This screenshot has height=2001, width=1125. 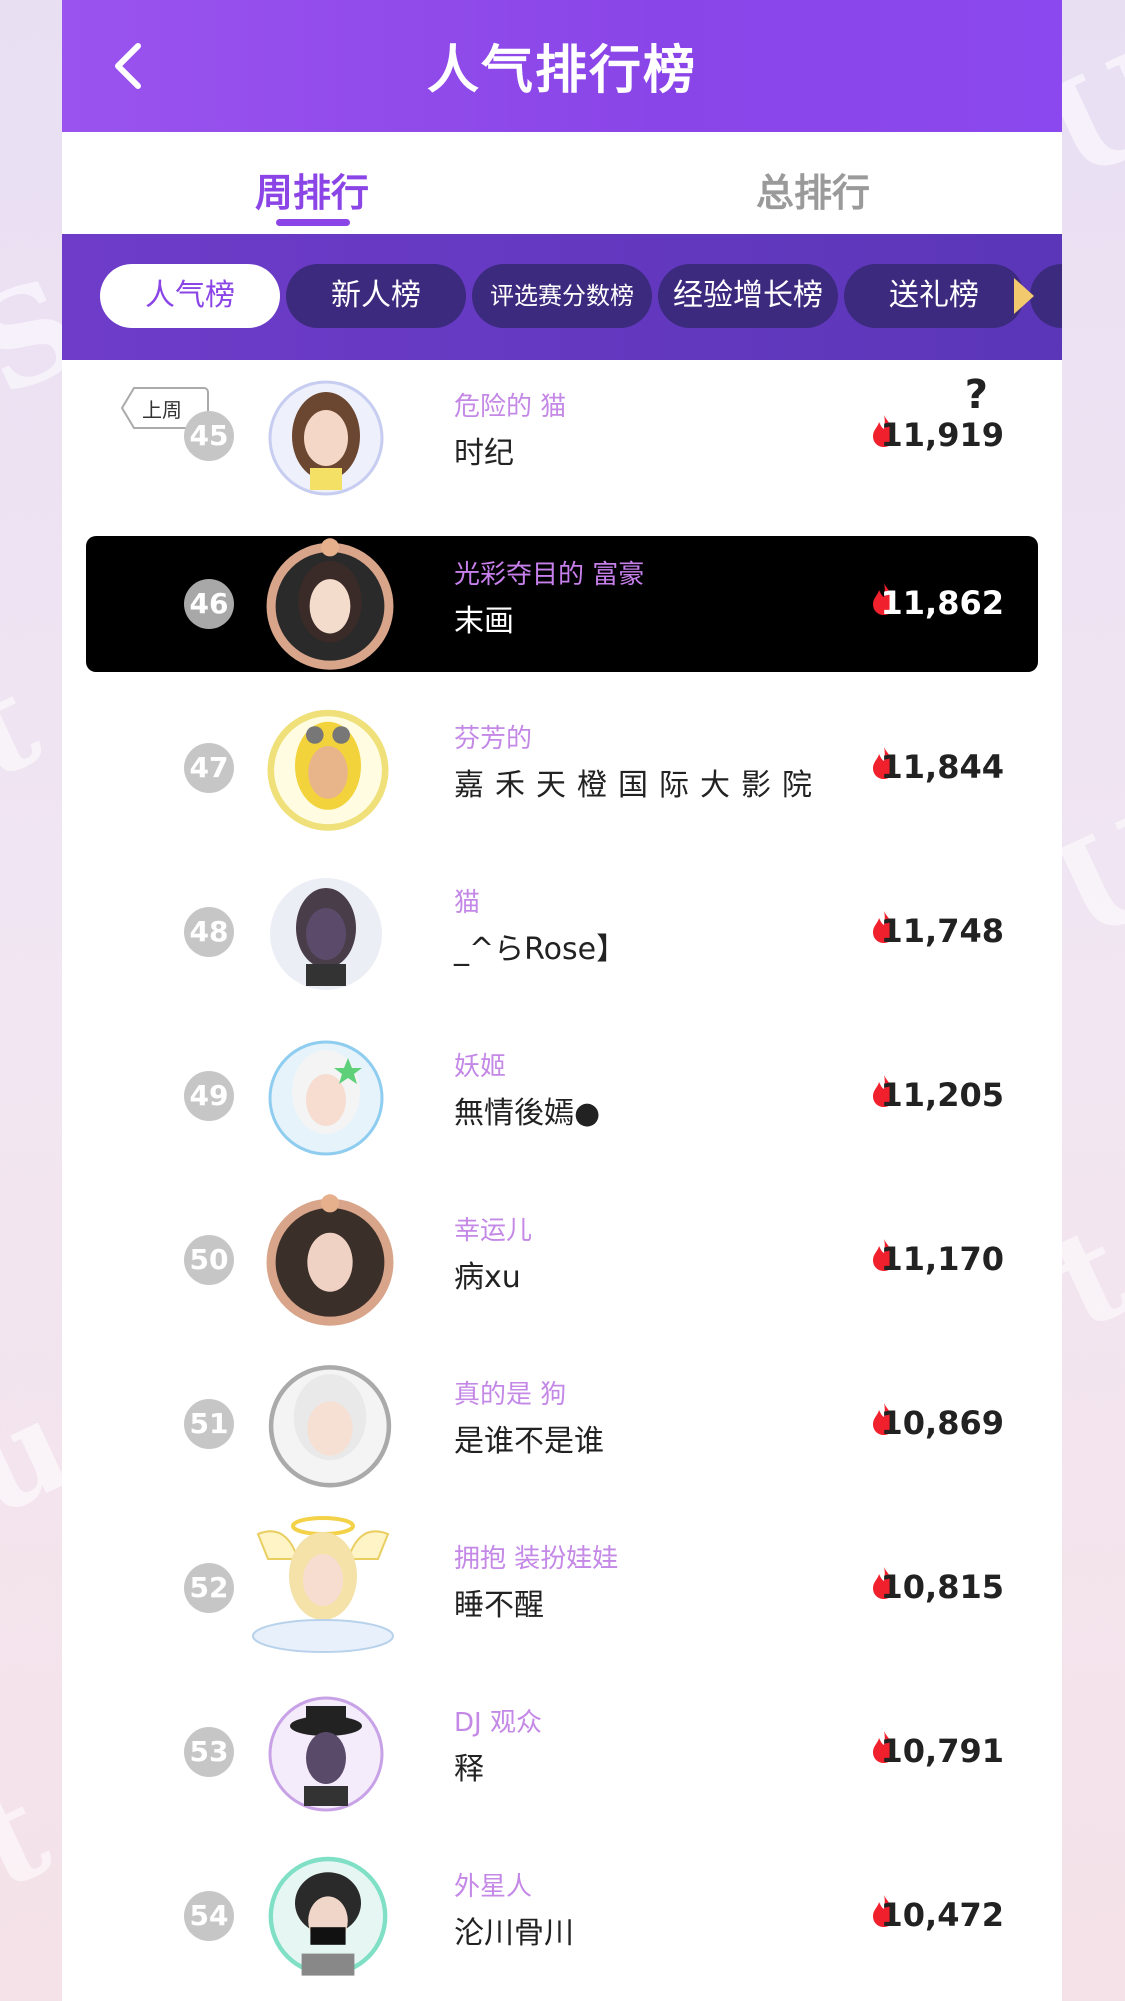 What do you see at coordinates (493, 1887) in the screenshot?
I see `user-title: 外星人` at bounding box center [493, 1887].